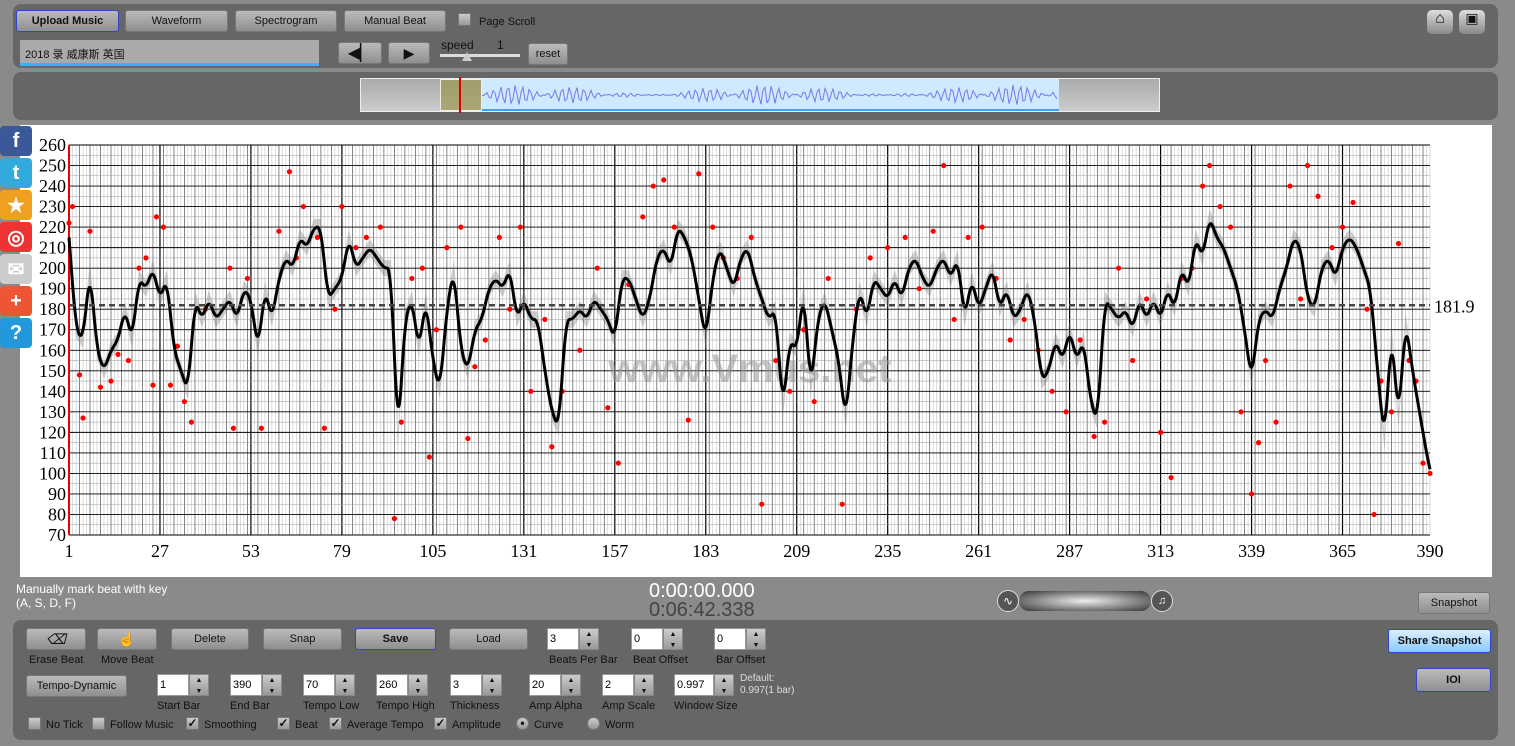 This screenshot has height=746, width=1515. What do you see at coordinates (760, 95) in the screenshot?
I see `waveform-overview` at bounding box center [760, 95].